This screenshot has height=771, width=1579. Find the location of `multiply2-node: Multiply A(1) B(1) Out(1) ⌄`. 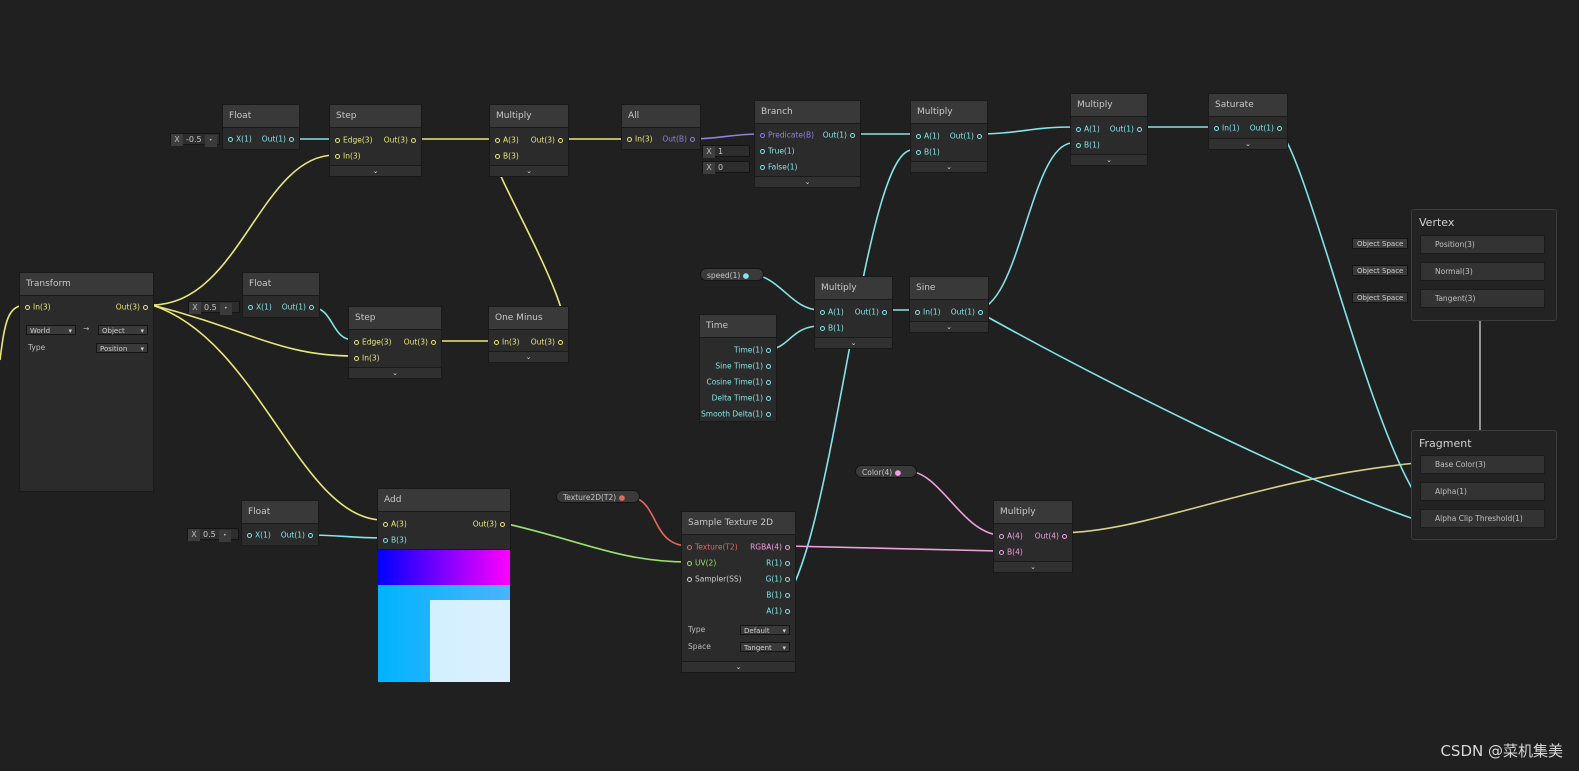

multiply2-node: Multiply A(1) B(1) Out(1) ⌄ is located at coordinates (949, 136).